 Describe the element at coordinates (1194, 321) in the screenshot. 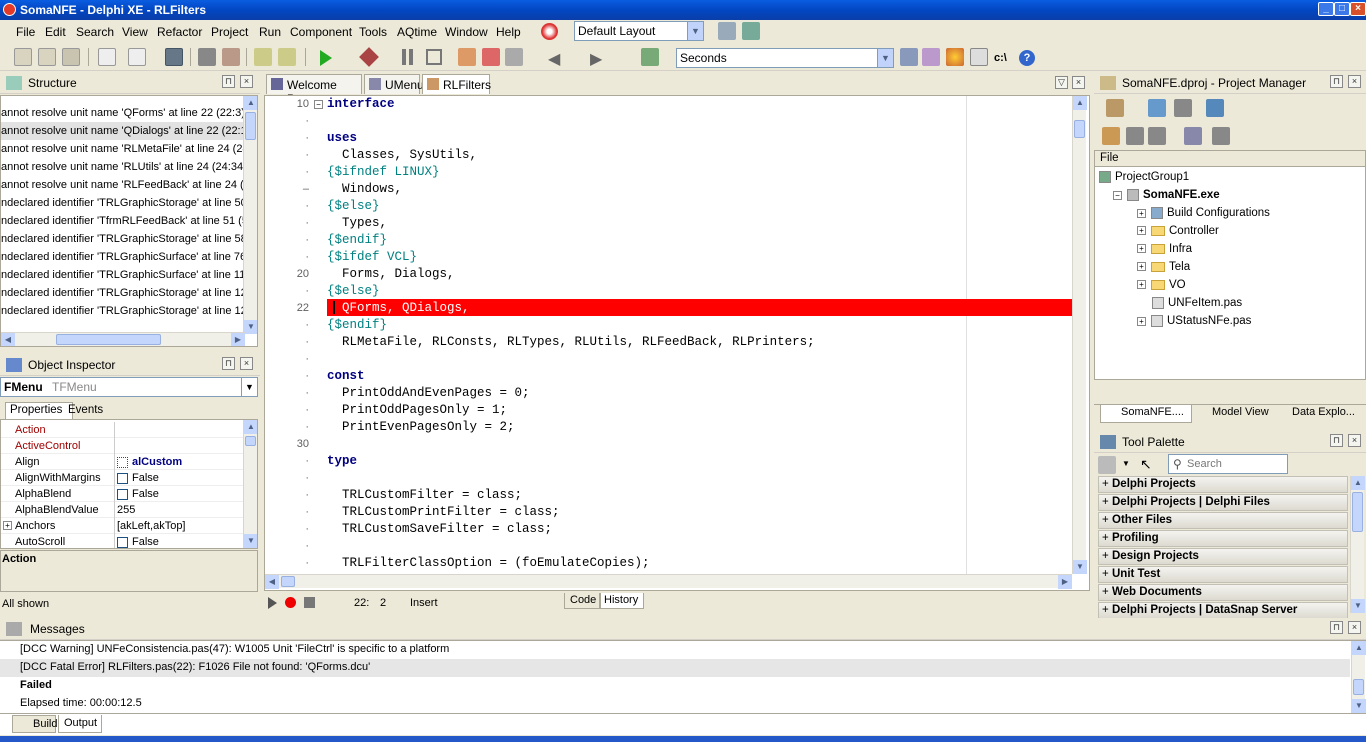

I see `project-tree-item: + UStatusNFe.pas` at that location.